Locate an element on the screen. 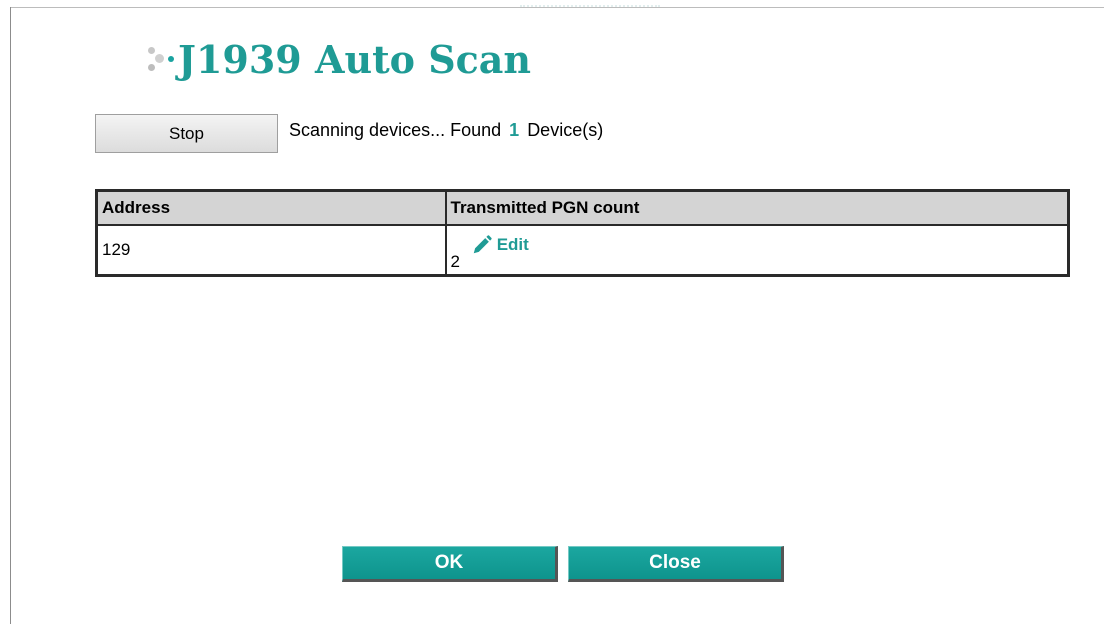  scan-status: Scanning devices... Found 1 Device(s) is located at coordinates (446, 130).